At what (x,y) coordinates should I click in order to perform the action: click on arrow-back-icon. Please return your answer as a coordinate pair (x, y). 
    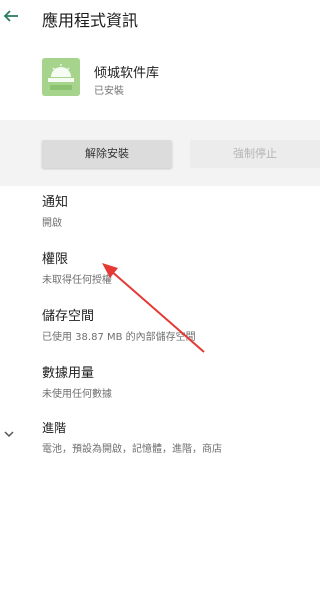
    Looking at the image, I should click on (12, 16).